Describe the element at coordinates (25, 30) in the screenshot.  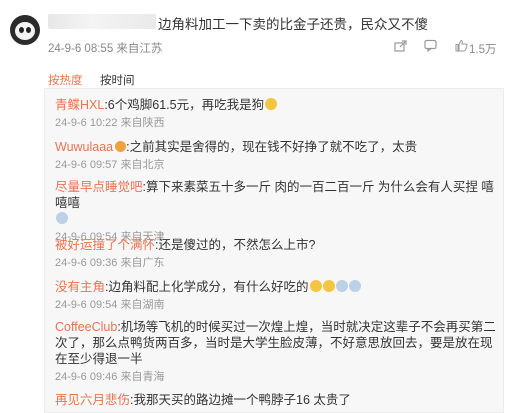
I see `author-avatar` at that location.